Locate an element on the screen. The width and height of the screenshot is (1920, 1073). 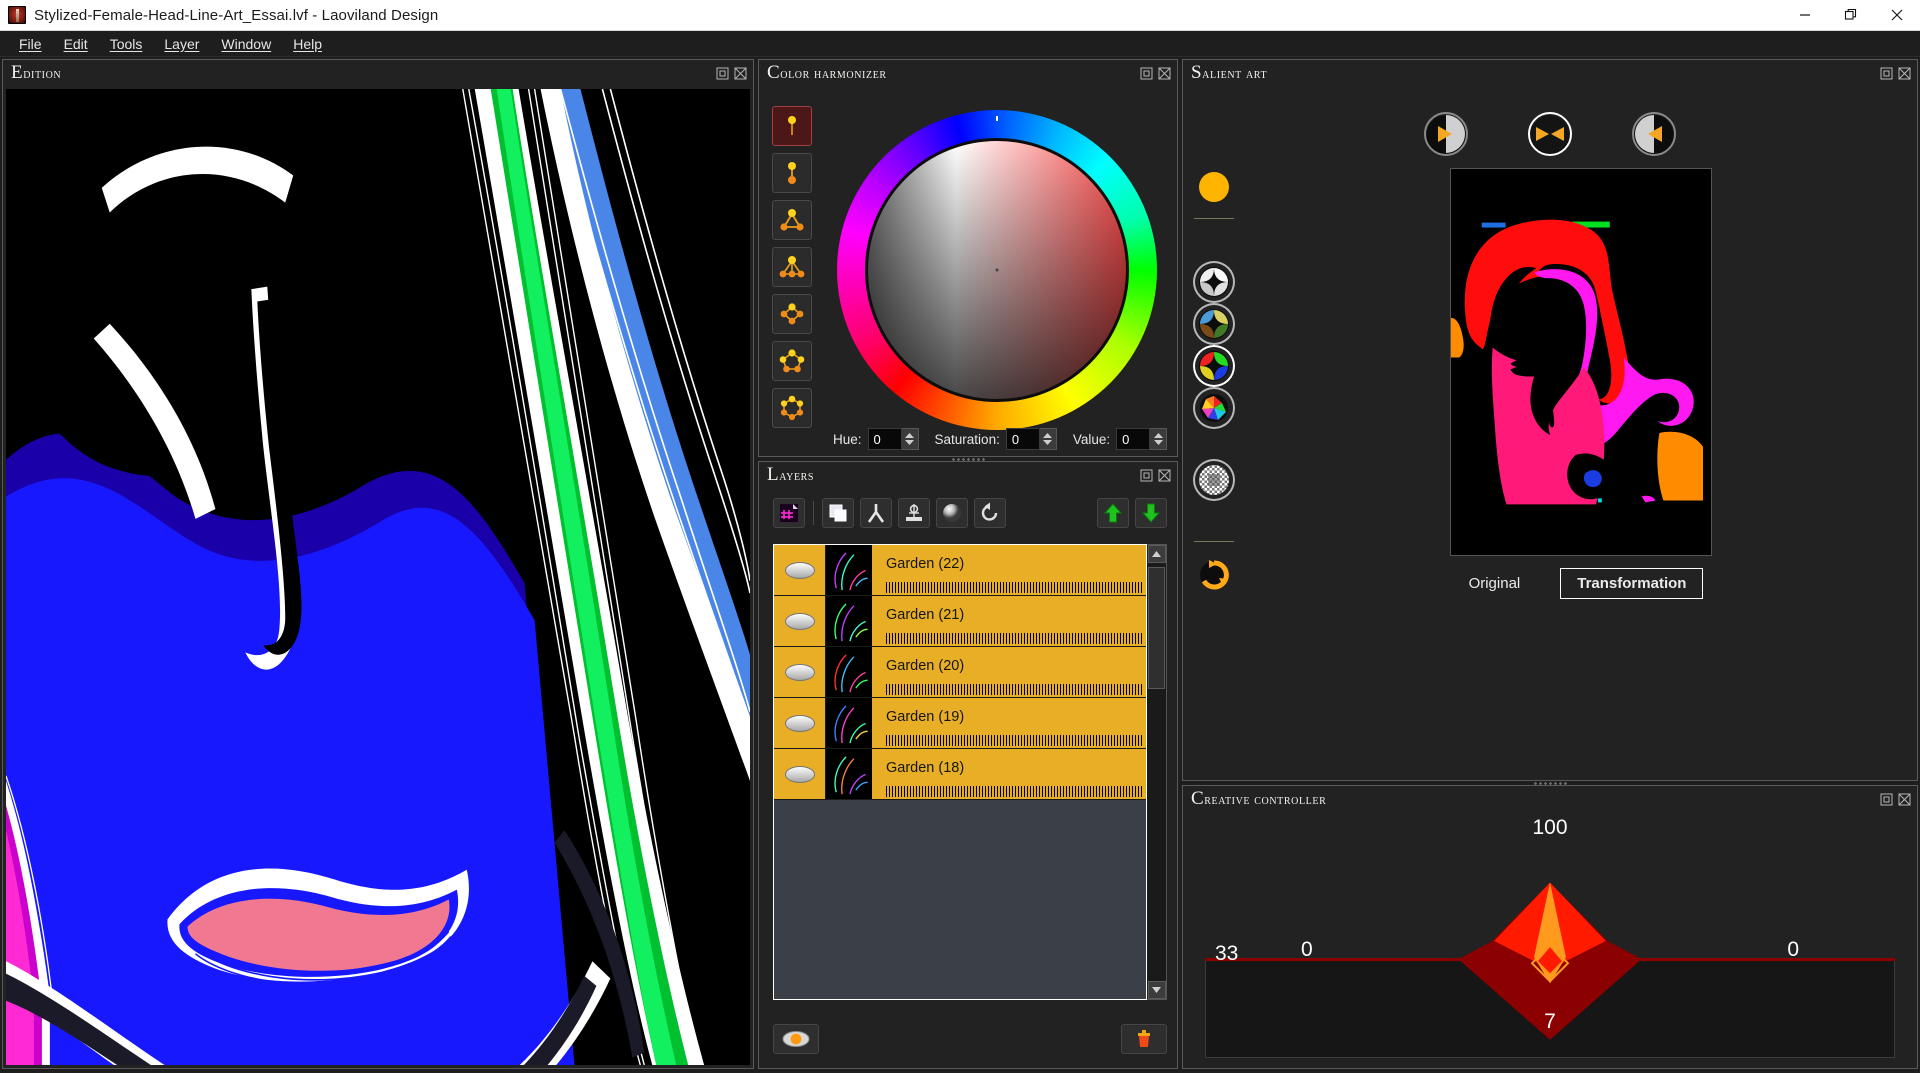
menu-file: File is located at coordinates (30, 44).